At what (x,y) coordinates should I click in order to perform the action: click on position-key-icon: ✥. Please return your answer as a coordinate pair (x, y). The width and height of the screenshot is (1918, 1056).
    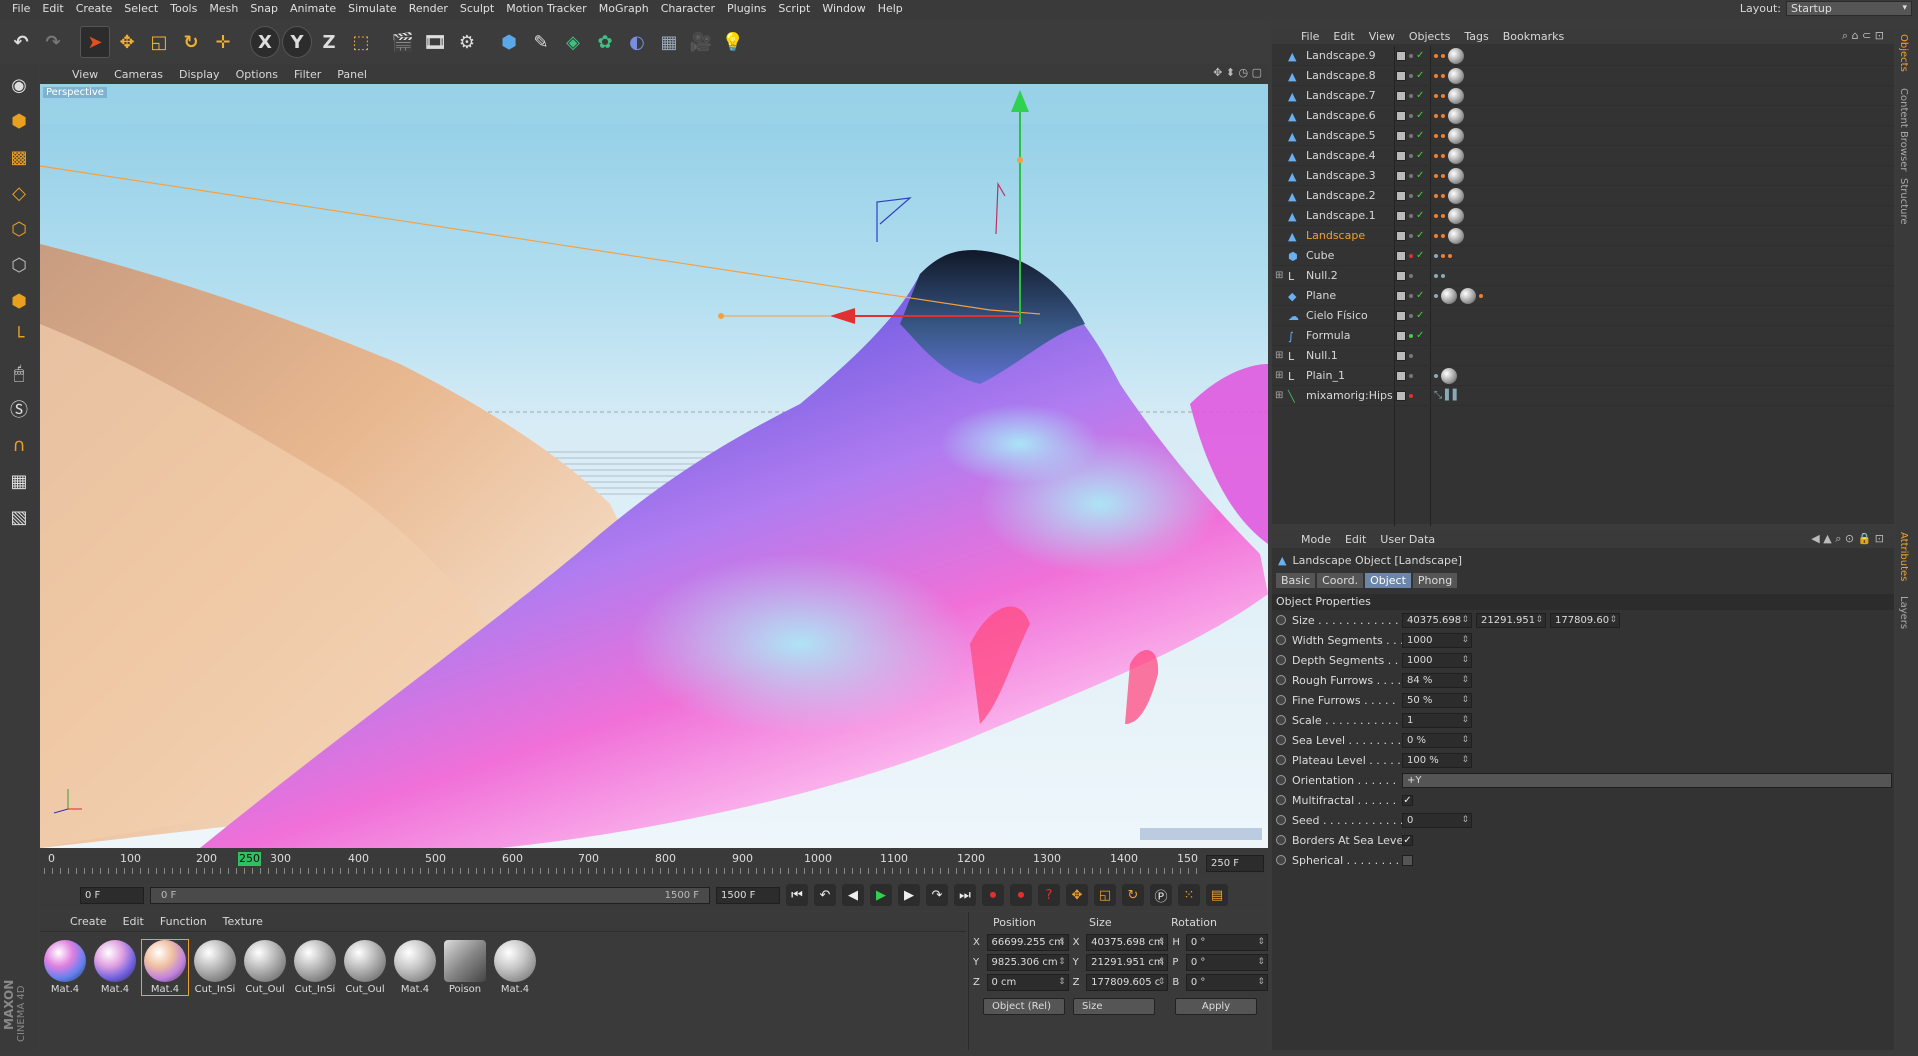
    Looking at the image, I should click on (1077, 895).